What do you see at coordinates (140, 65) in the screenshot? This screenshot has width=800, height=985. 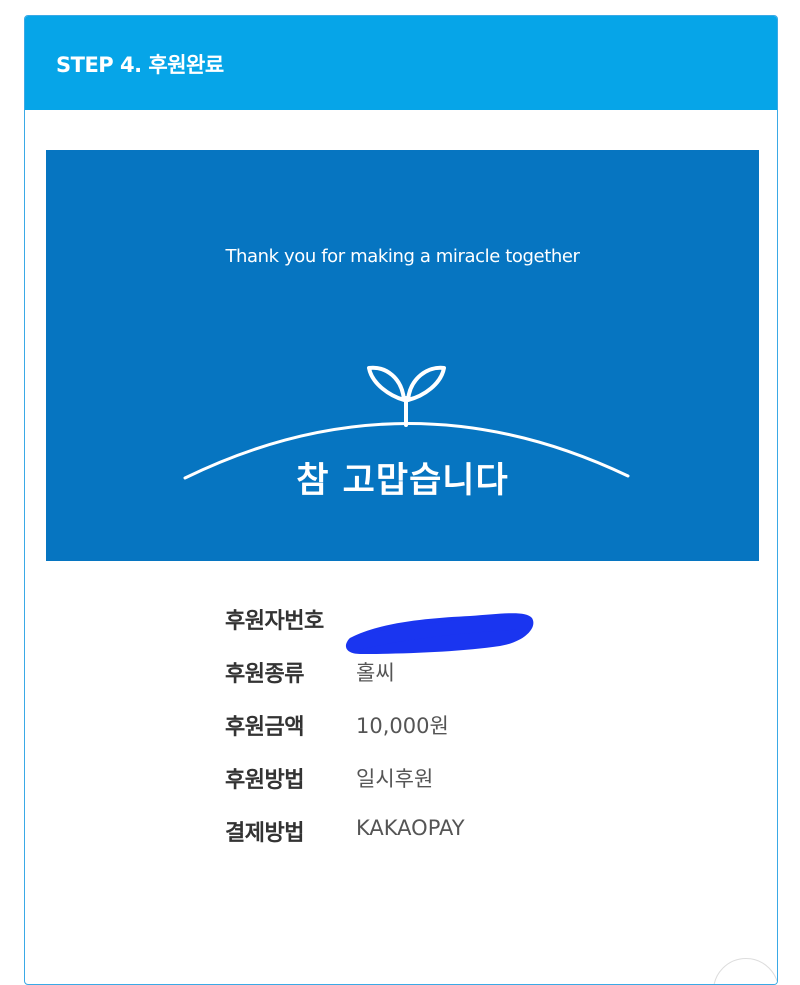 I see `step-title: STEP 4. 후원완료` at bounding box center [140, 65].